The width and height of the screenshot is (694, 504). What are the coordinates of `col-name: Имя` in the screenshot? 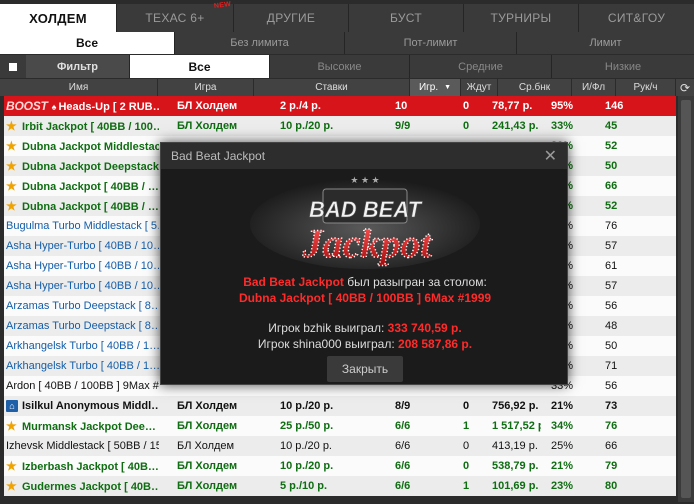 It's located at (79, 87).